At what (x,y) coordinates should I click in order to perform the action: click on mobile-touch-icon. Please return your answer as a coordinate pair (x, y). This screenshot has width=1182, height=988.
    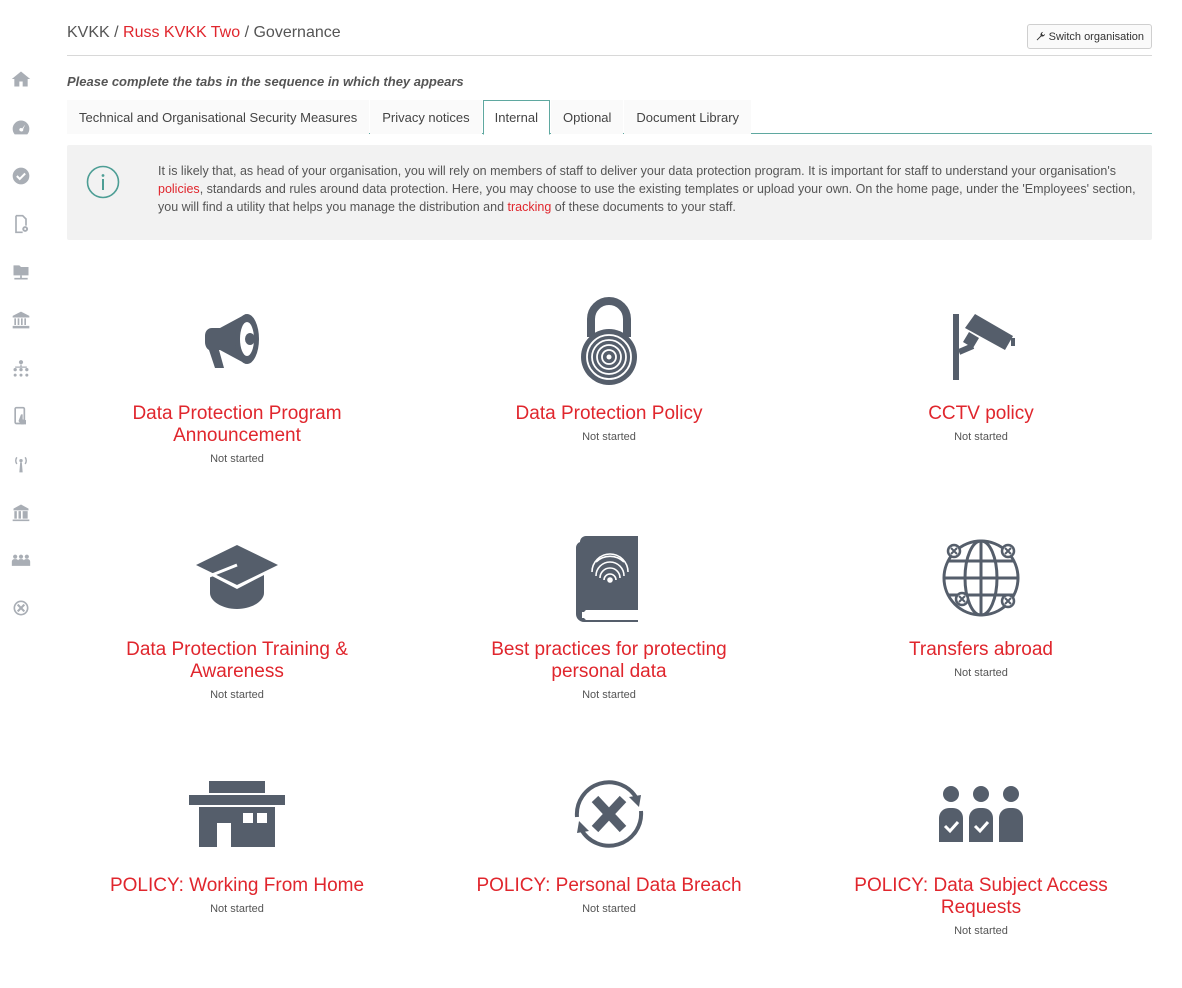
    Looking at the image, I should click on (20, 415).